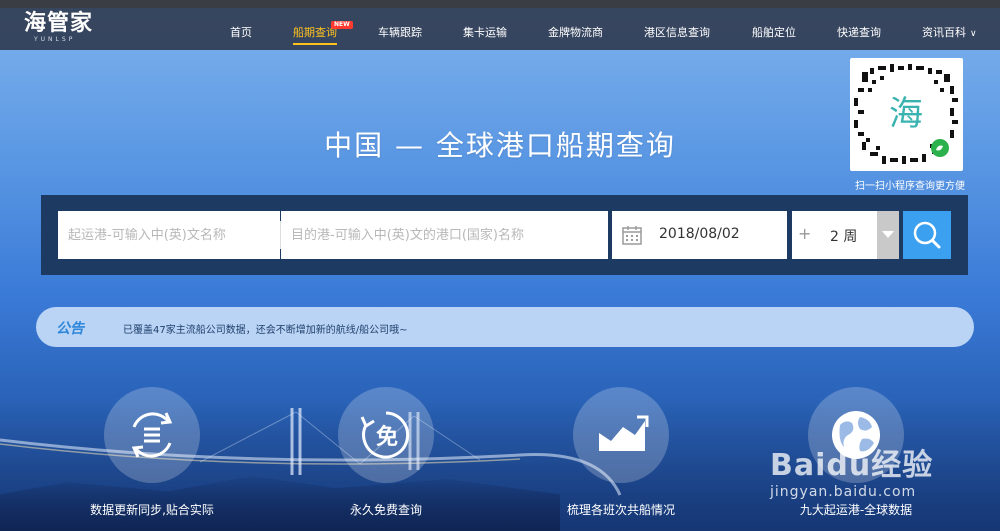 This screenshot has width=1000, height=531. Describe the element at coordinates (70, 329) in the screenshot. I see `announcement-title: 公告` at that location.